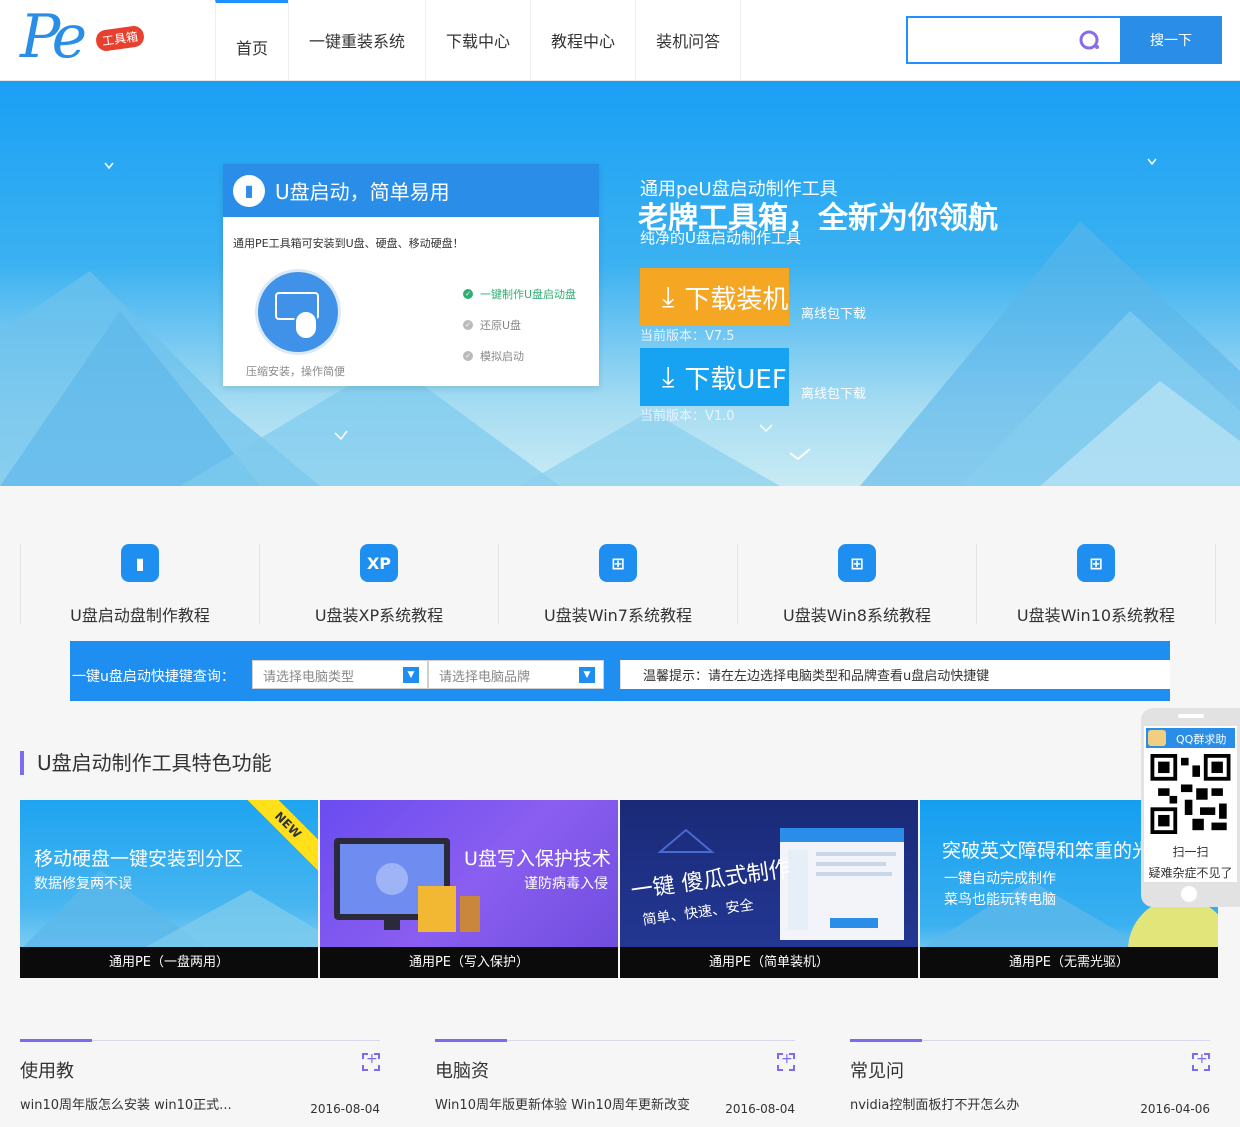  I want to click on search-button: 搜一下, so click(1171, 40).